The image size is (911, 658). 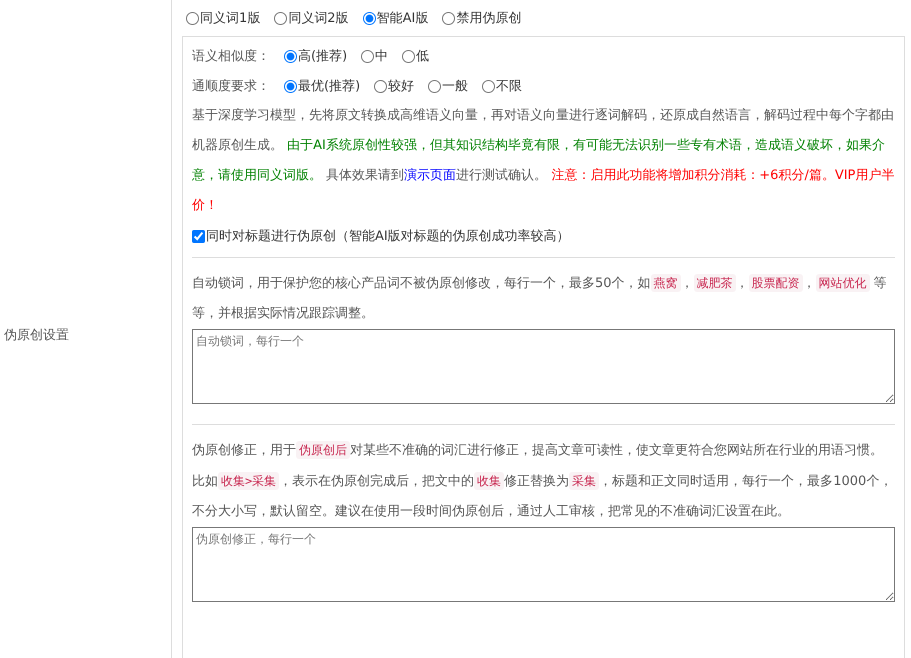 I want to click on correction-description: 伪原创修正，用于 伪原创后 对某些不准确的词汇进行修正，提高文章可读性，使文章更符合您网站所在行业的用语习惯。比如 收集>采集 ，表示在伪原创完成后，把文中的 收集 修正替换为 采集 ，标题和正文同时适用，每行一个，最多1000个，不分大小写，默认留空。建议在使用一段时间伪原创后，通过人工审核，把常见的不准确词汇设置在此。, so click(x=543, y=480).